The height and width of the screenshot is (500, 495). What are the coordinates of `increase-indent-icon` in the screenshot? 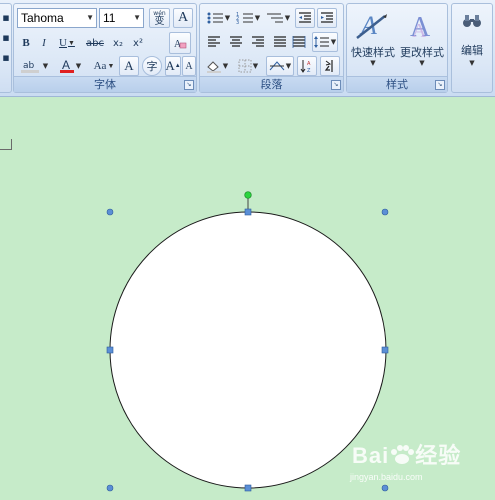 It's located at (327, 17).